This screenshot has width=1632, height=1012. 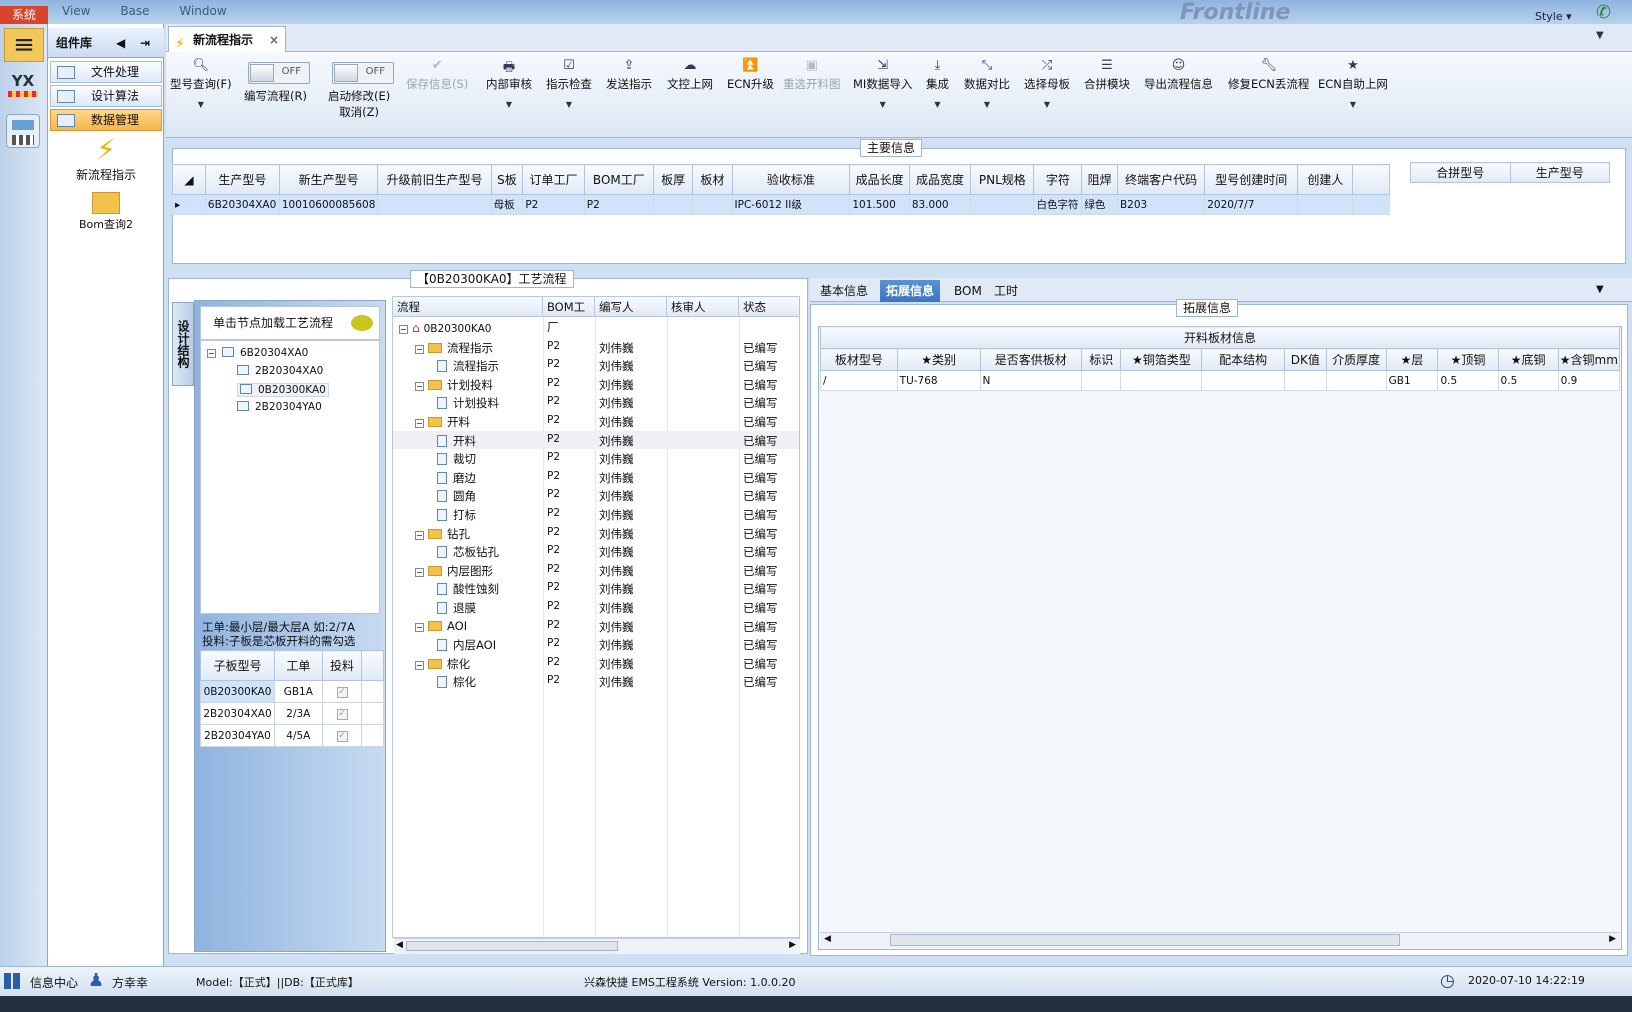 I want to click on table-cell: B203, so click(x=1161, y=204).